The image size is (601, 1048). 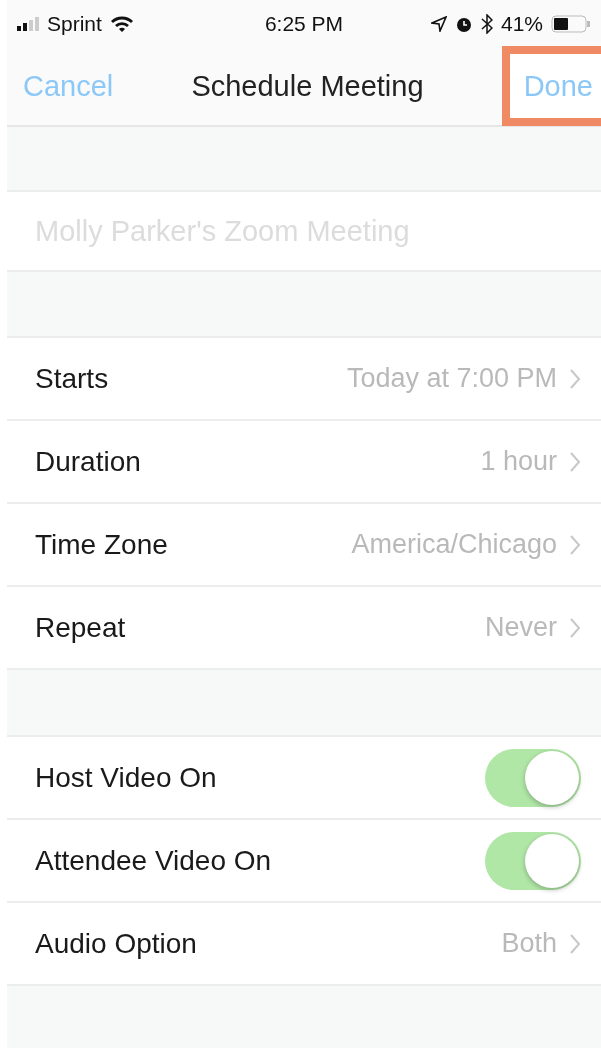 What do you see at coordinates (304, 545) in the screenshot?
I see `settings-row: Time Zone America/Chicago` at bounding box center [304, 545].